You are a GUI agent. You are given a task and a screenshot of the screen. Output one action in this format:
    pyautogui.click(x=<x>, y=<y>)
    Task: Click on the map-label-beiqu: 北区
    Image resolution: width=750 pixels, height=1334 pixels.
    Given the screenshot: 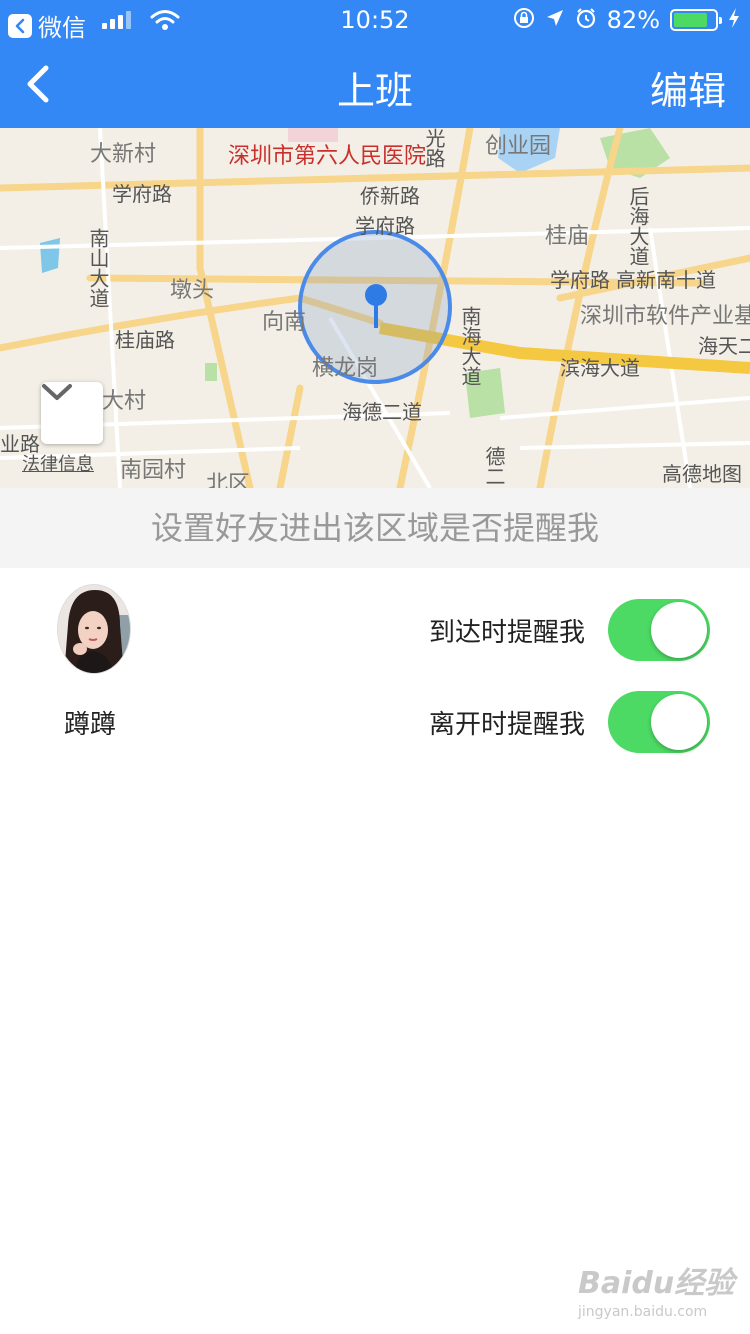 What is the action you would take?
    pyautogui.click(x=228, y=480)
    